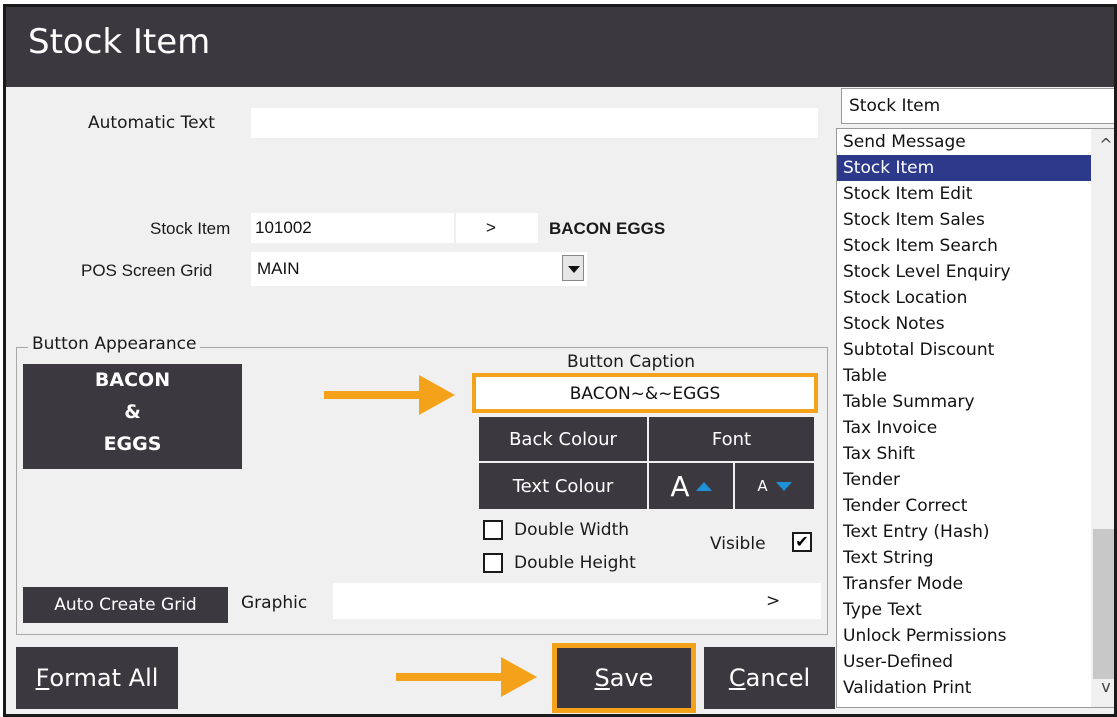  What do you see at coordinates (737, 678) in the screenshot?
I see `cancel-mnemonic: C` at bounding box center [737, 678].